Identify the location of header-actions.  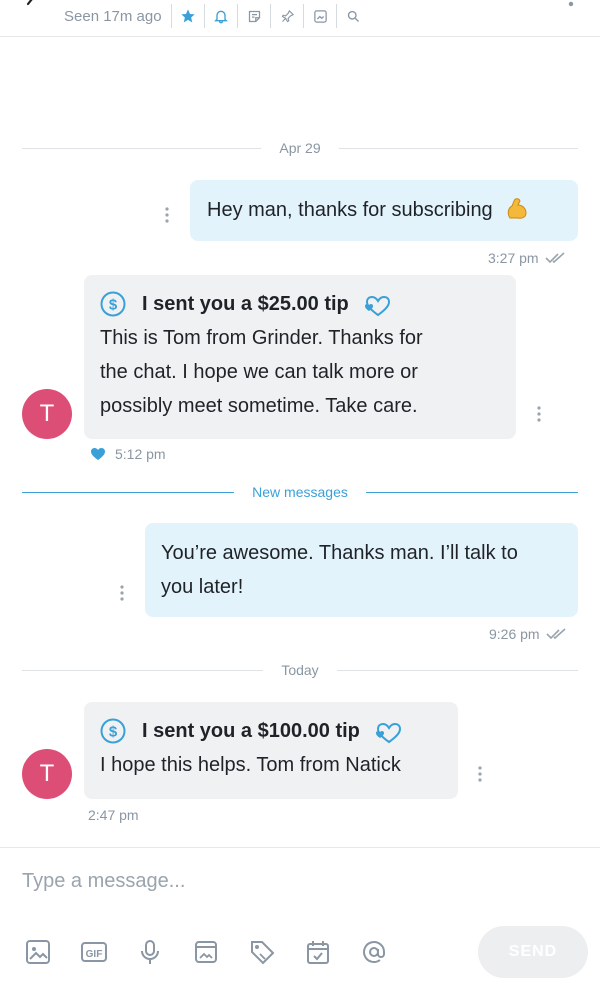
(270, 16).